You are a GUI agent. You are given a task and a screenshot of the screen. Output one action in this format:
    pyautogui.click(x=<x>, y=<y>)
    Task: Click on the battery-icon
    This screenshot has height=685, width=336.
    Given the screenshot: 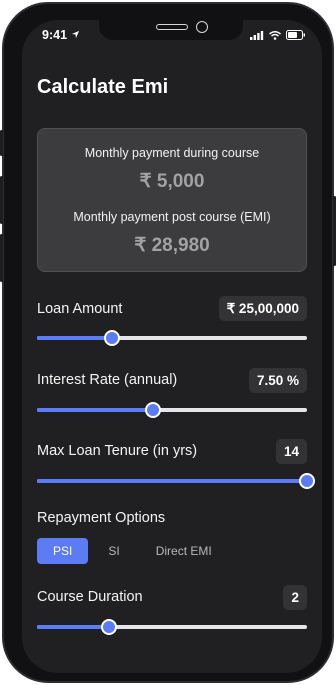 What is the action you would take?
    pyautogui.click(x=295, y=35)
    